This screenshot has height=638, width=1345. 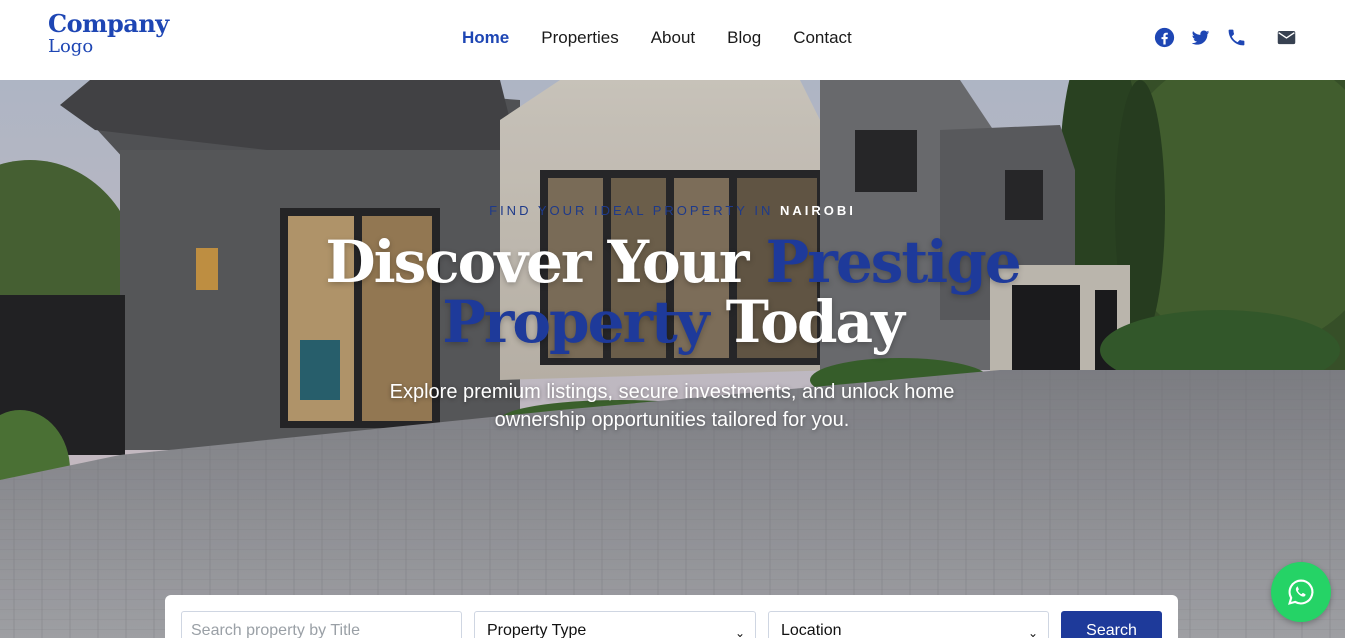 What do you see at coordinates (1236, 37) in the screenshot?
I see `phone-icon` at bounding box center [1236, 37].